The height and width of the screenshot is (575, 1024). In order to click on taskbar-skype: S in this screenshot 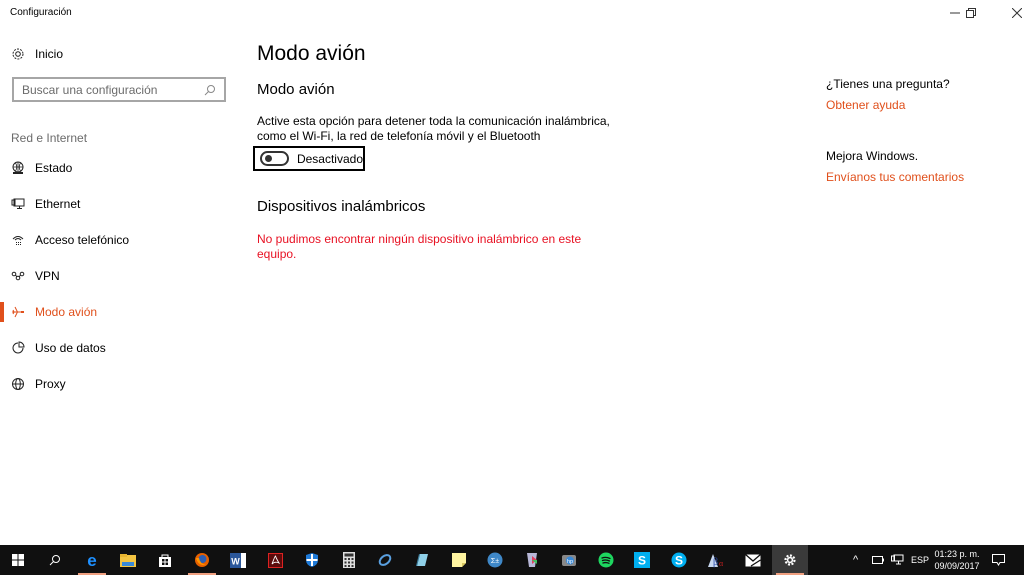, I will do `click(642, 560)`.